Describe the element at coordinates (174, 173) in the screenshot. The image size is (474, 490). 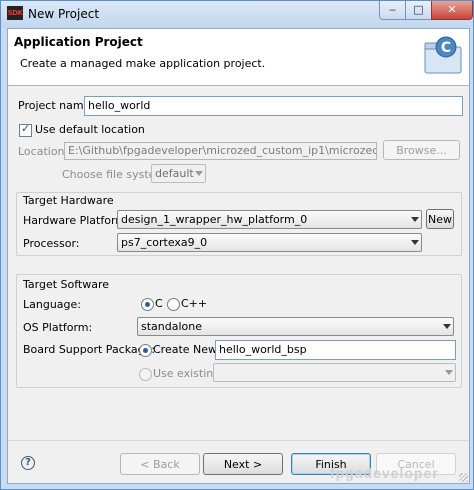
I see `file-system-value: default` at that location.